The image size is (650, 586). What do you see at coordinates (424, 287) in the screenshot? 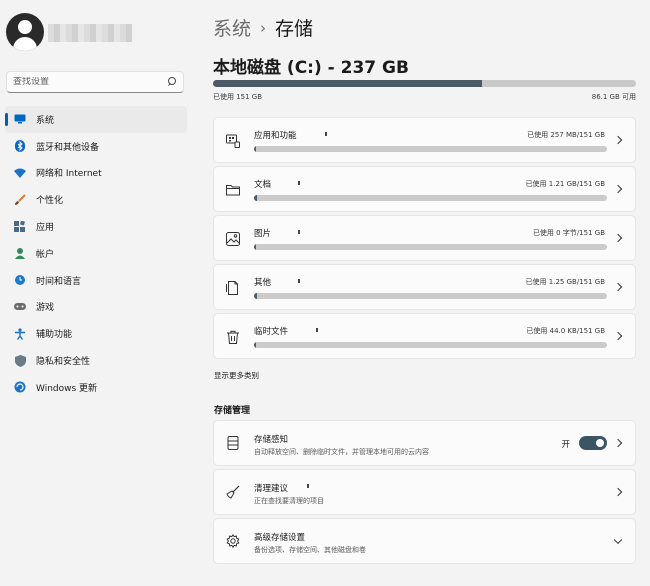
I see `category-other: 其他 已使用 1.25 GB/151 GB` at bounding box center [424, 287].